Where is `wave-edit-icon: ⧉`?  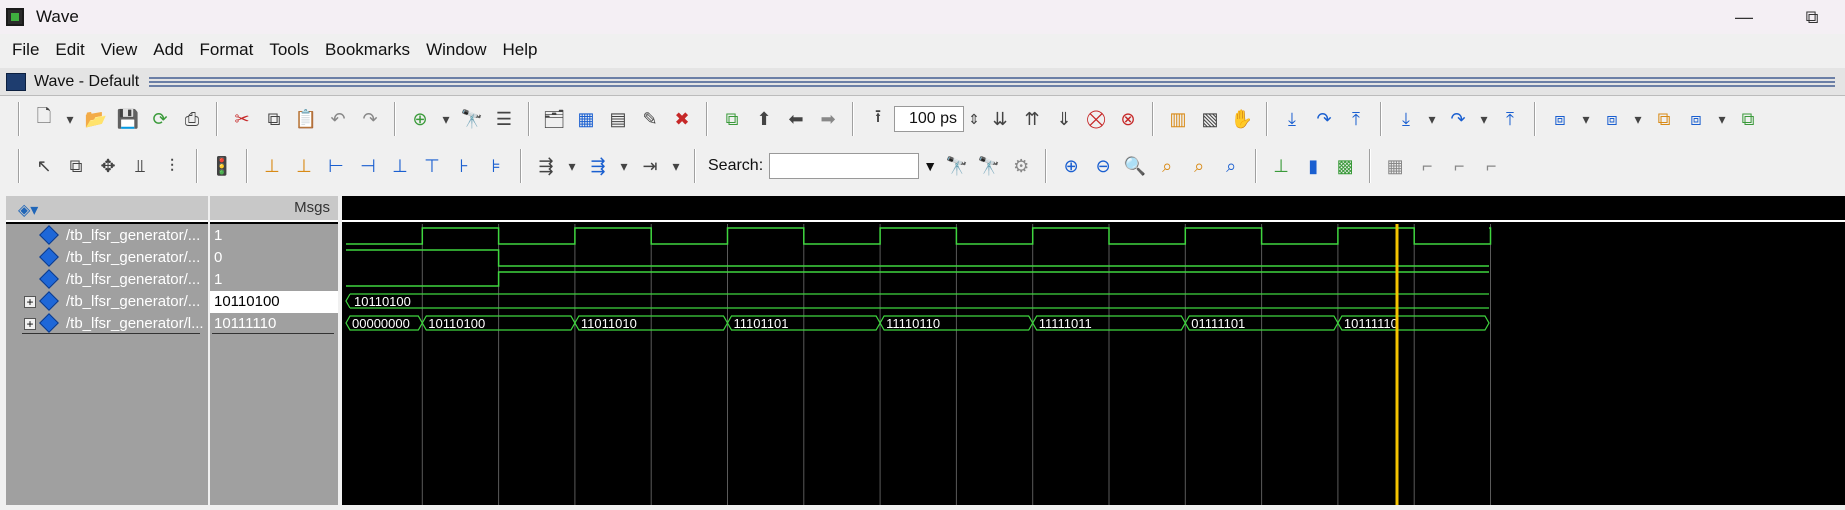
wave-edit-icon: ⧉ is located at coordinates (1664, 119).